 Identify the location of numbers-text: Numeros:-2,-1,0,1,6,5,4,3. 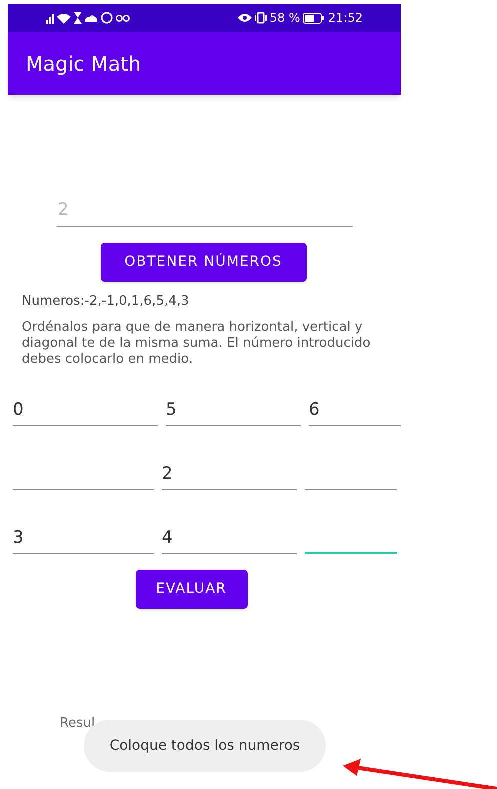
(106, 302).